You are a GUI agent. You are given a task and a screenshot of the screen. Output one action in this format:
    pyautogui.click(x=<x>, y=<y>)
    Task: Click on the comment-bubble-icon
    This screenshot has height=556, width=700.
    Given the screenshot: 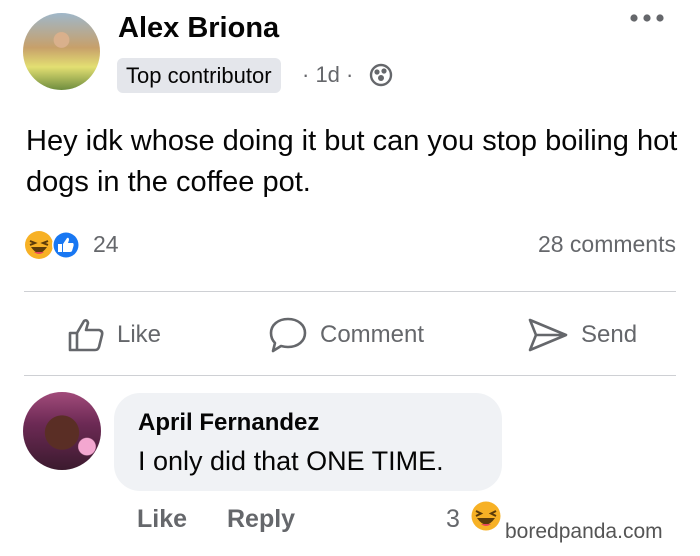 What is the action you would take?
    pyautogui.click(x=288, y=335)
    